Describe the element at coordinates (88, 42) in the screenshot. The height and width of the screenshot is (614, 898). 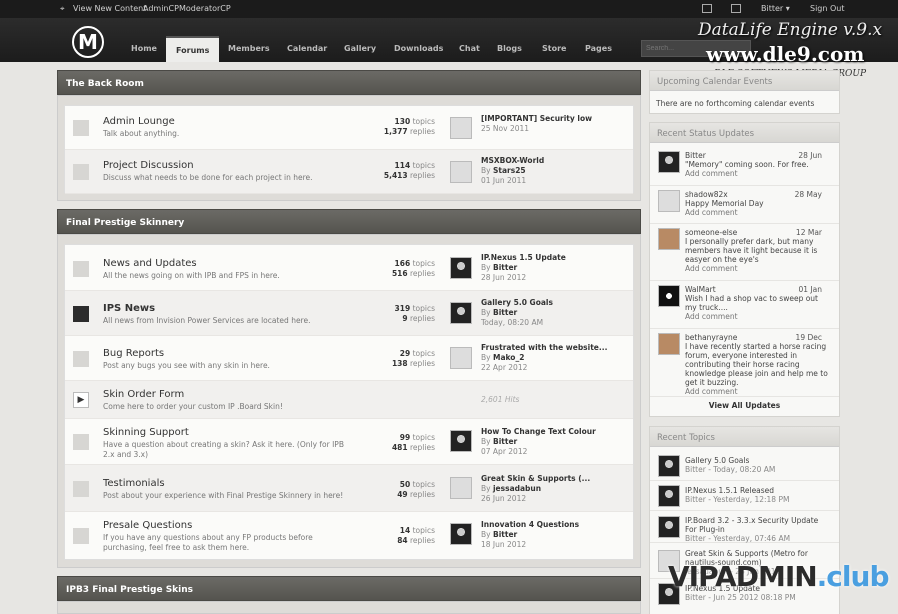
I see `site-logo: M` at that location.